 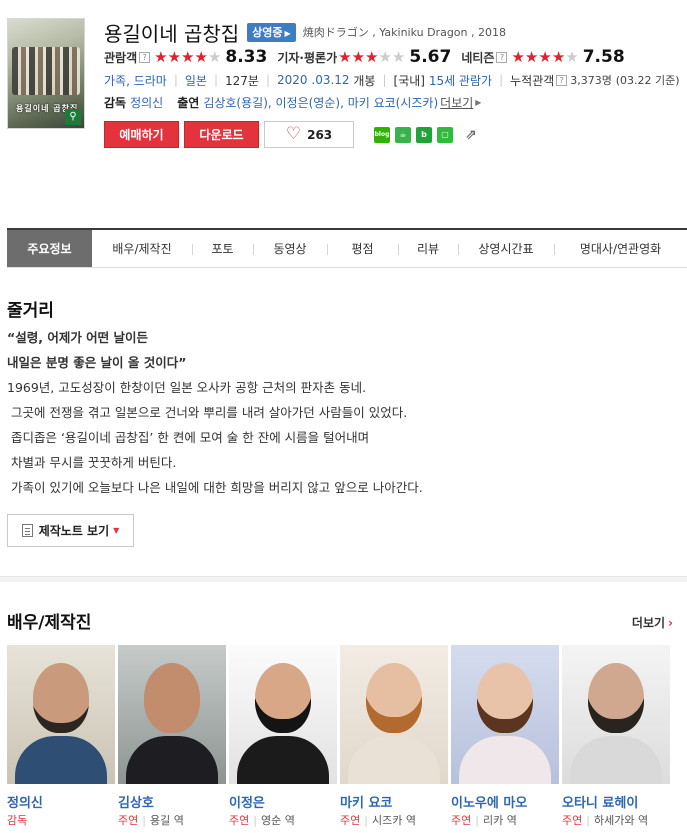 What do you see at coordinates (293, 134) in the screenshot?
I see `heart-icon: ♡` at bounding box center [293, 134].